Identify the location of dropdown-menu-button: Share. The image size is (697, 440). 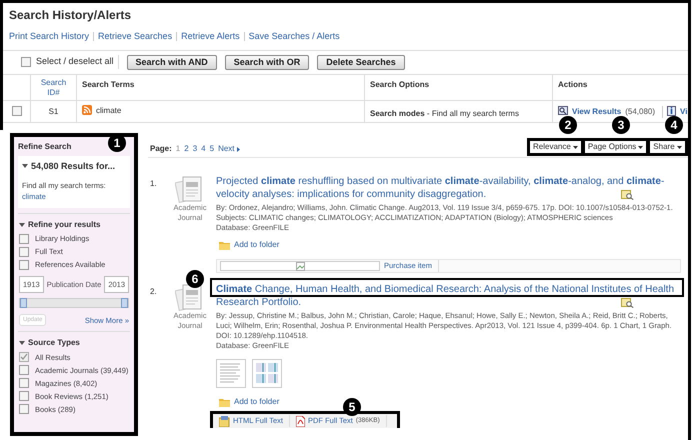
(667, 147).